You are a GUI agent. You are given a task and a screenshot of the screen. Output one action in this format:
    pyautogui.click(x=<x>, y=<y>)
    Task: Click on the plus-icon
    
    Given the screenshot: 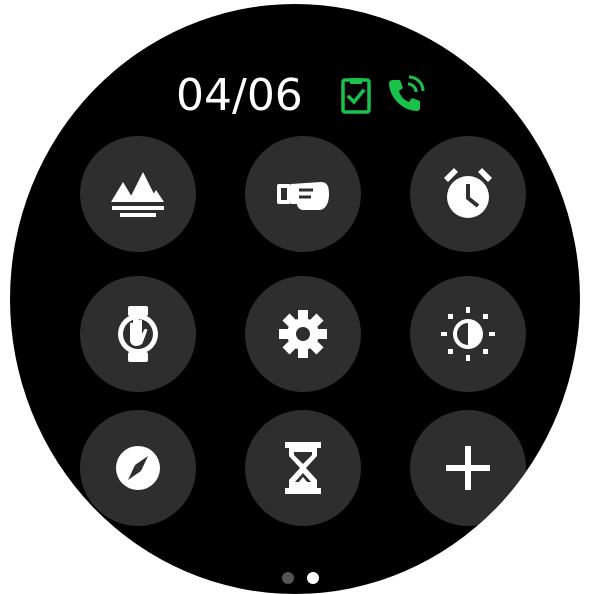 What is the action you would take?
    pyautogui.click(x=468, y=468)
    